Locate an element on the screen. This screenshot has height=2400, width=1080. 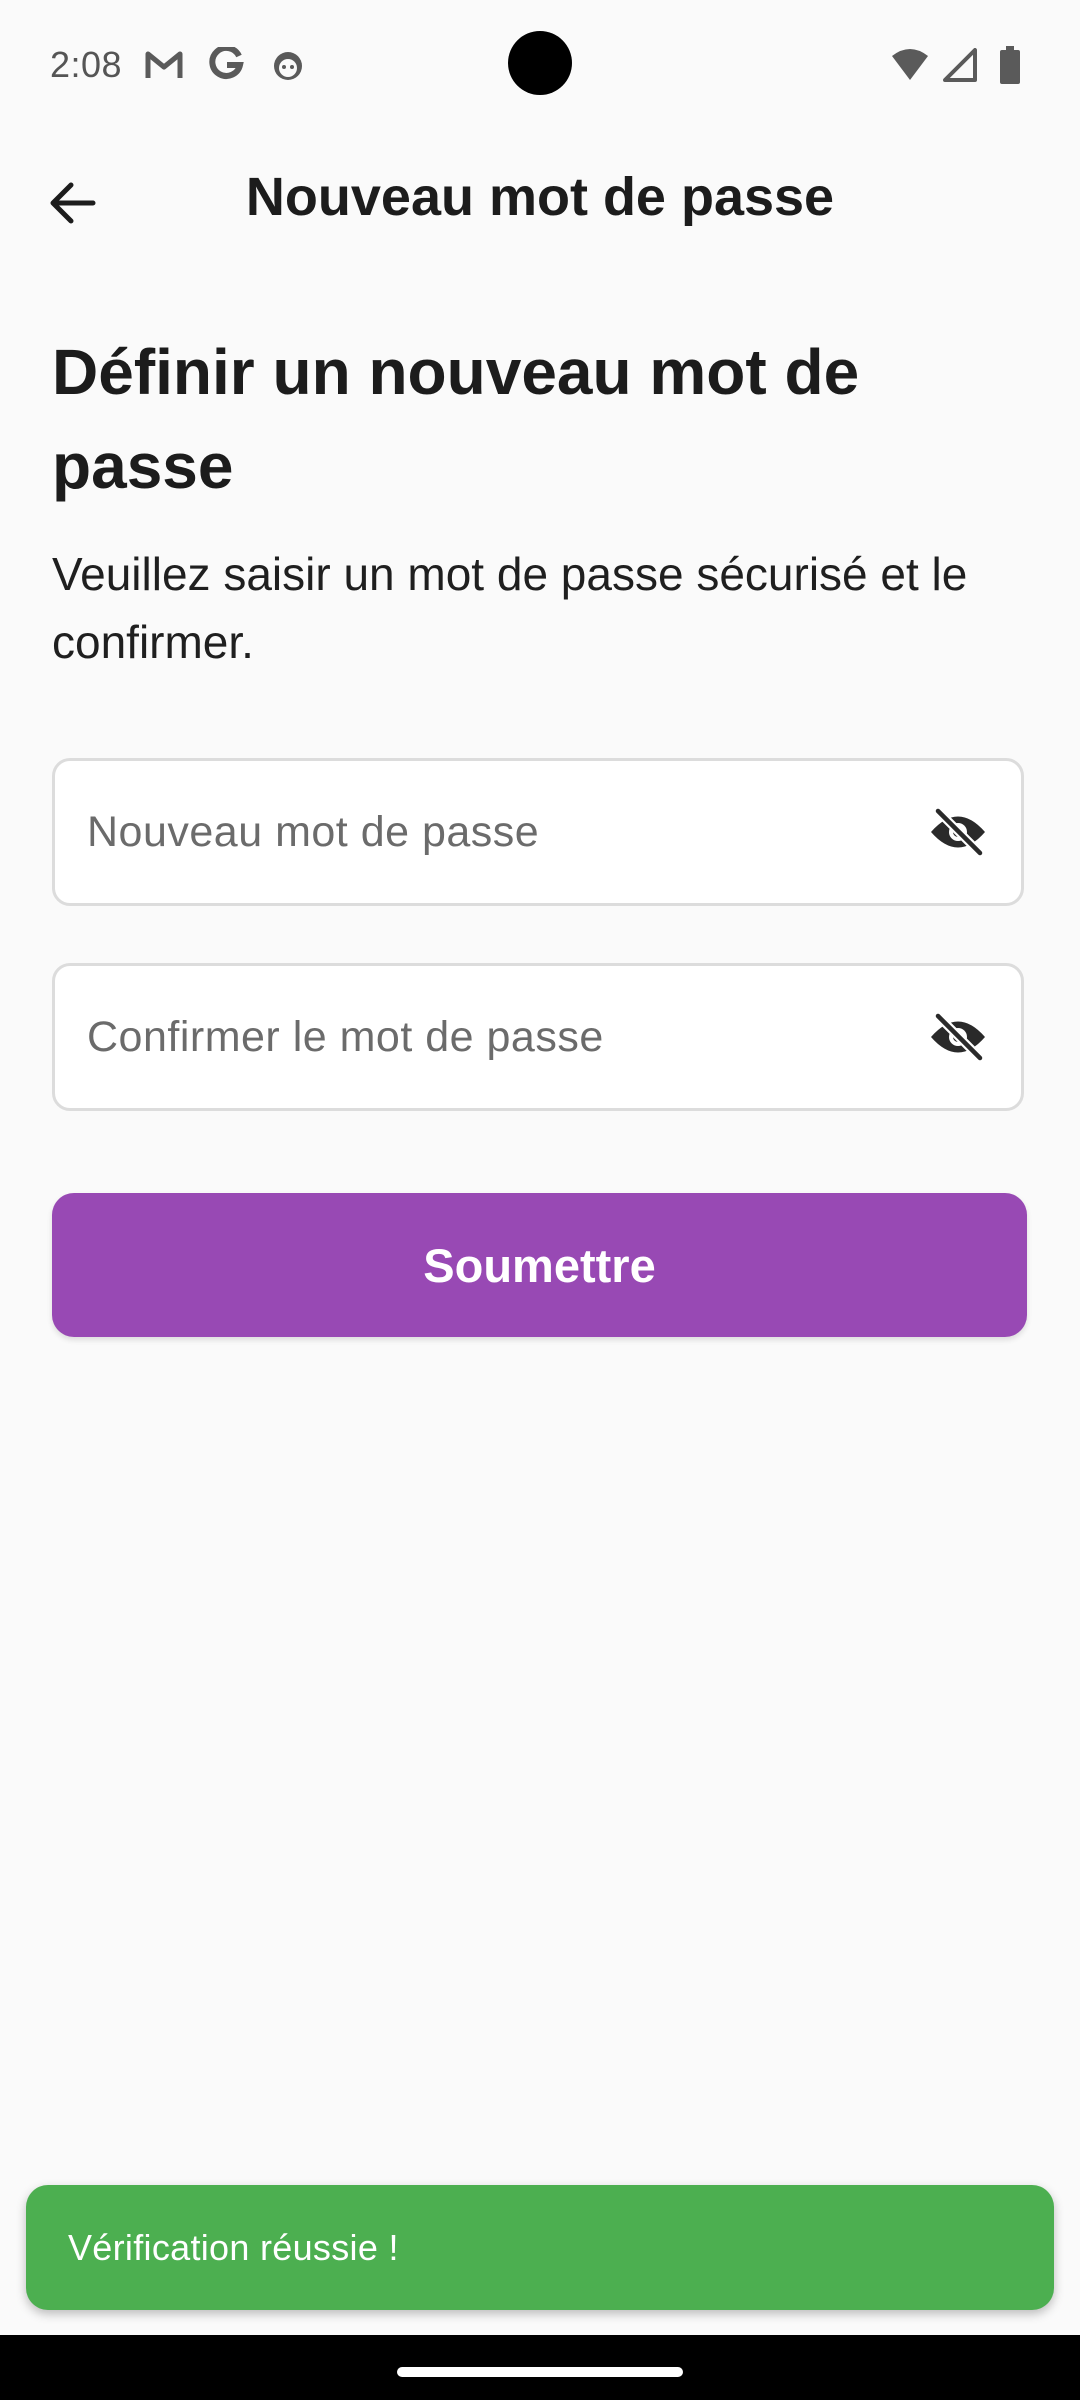
confirm-password-field is located at coordinates (538, 1037).